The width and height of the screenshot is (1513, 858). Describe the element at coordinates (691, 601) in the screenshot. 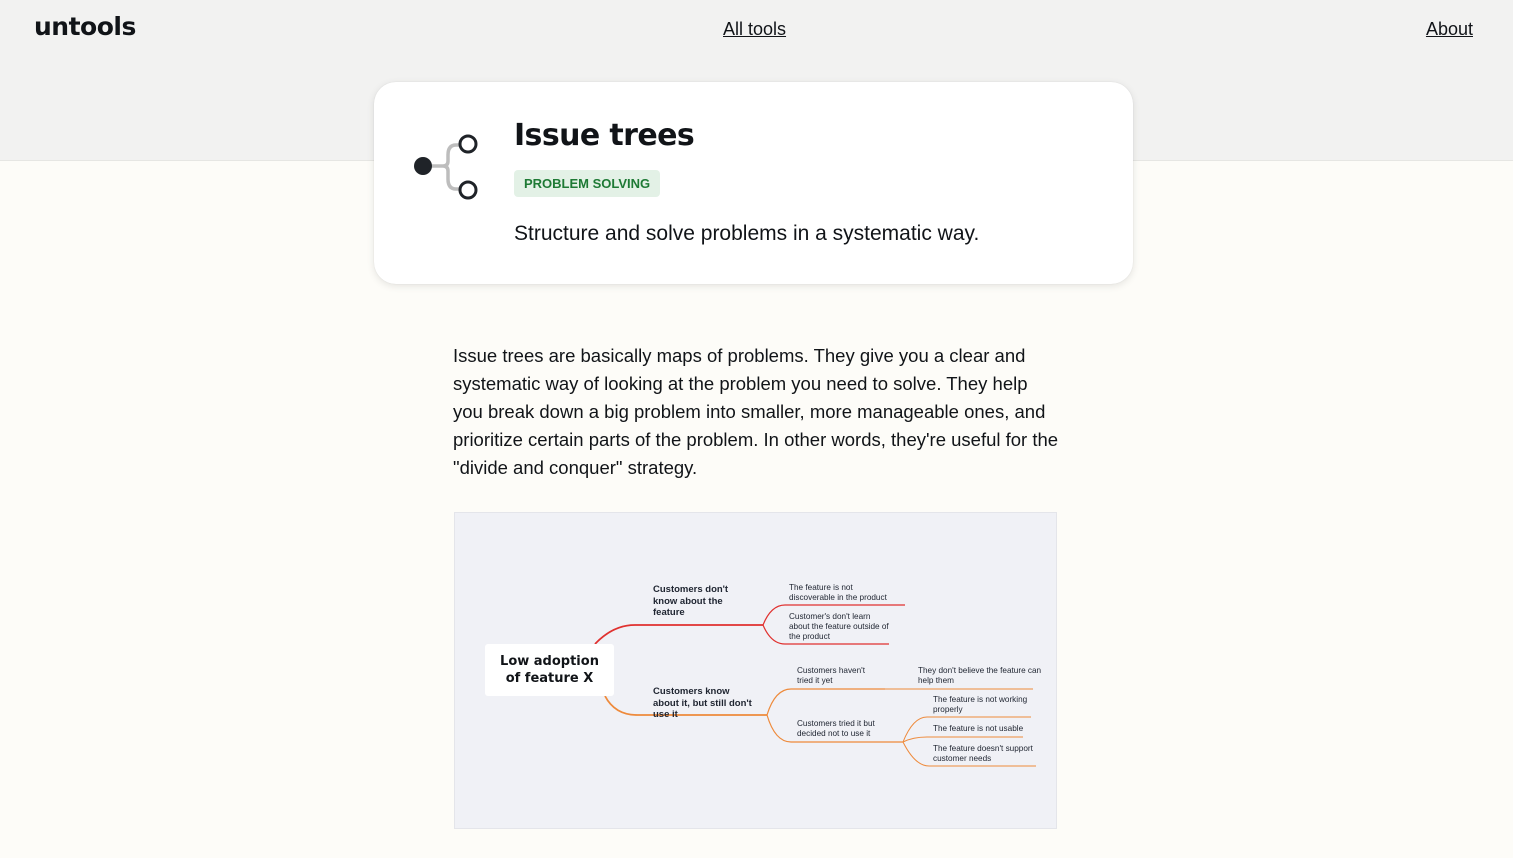

I see `branch-a-node: Customers don't know about the feature` at that location.